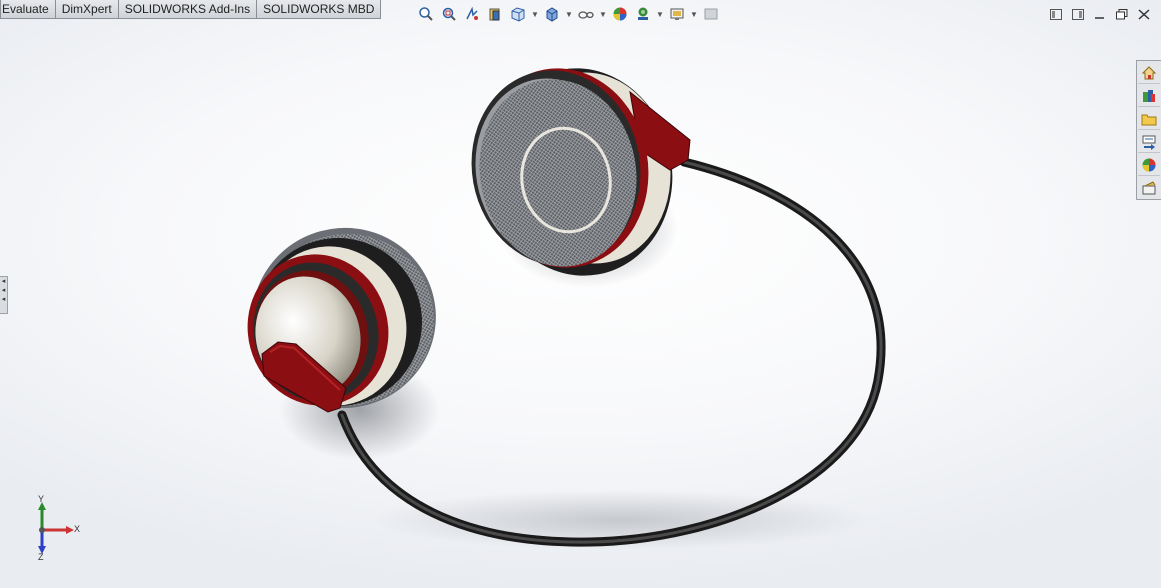 This screenshot has height=588, width=1161. Describe the element at coordinates (77, 529) in the screenshot. I see `triad-x-label: X` at that location.